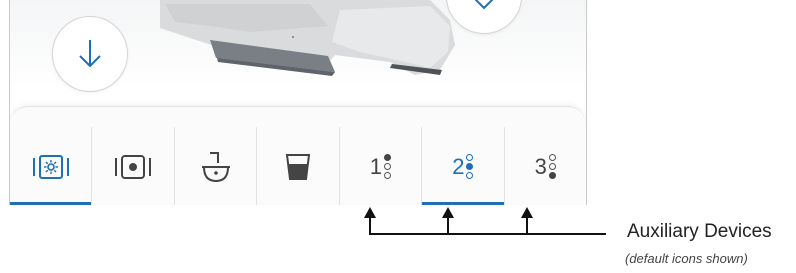 This screenshot has width=796, height=273. I want to click on callout-subtitle: (default icons shown), so click(686, 258).